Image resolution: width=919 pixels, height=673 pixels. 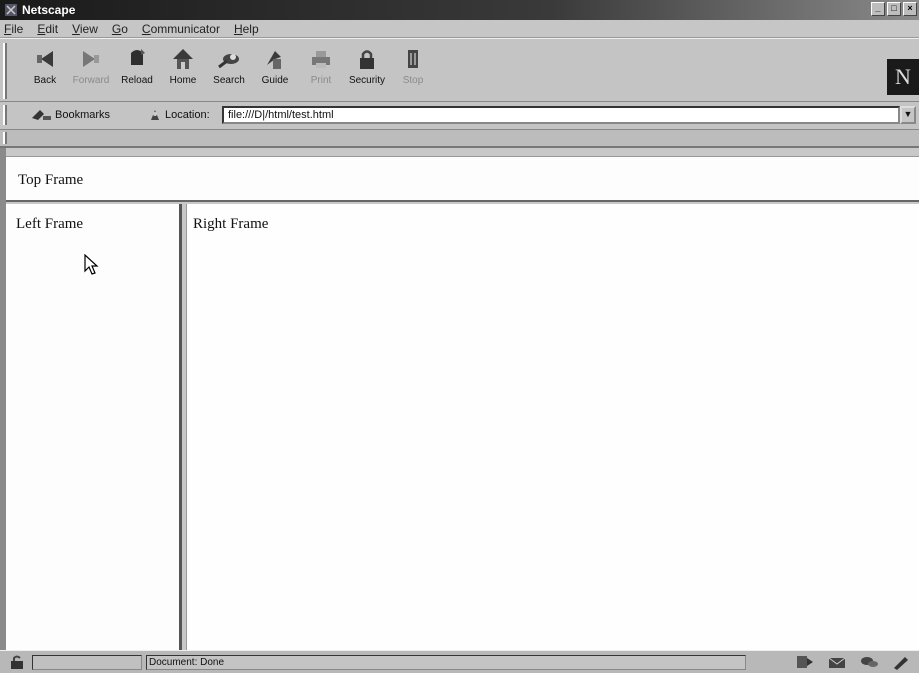 I want to click on reload-icon, so click(x=138, y=57).